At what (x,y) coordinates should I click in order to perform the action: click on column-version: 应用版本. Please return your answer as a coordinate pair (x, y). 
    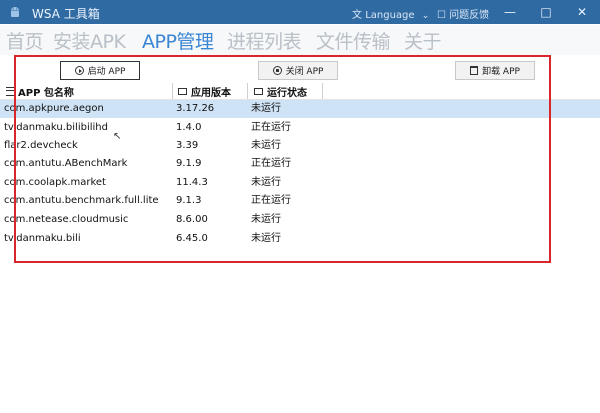
    Looking at the image, I should click on (204, 91).